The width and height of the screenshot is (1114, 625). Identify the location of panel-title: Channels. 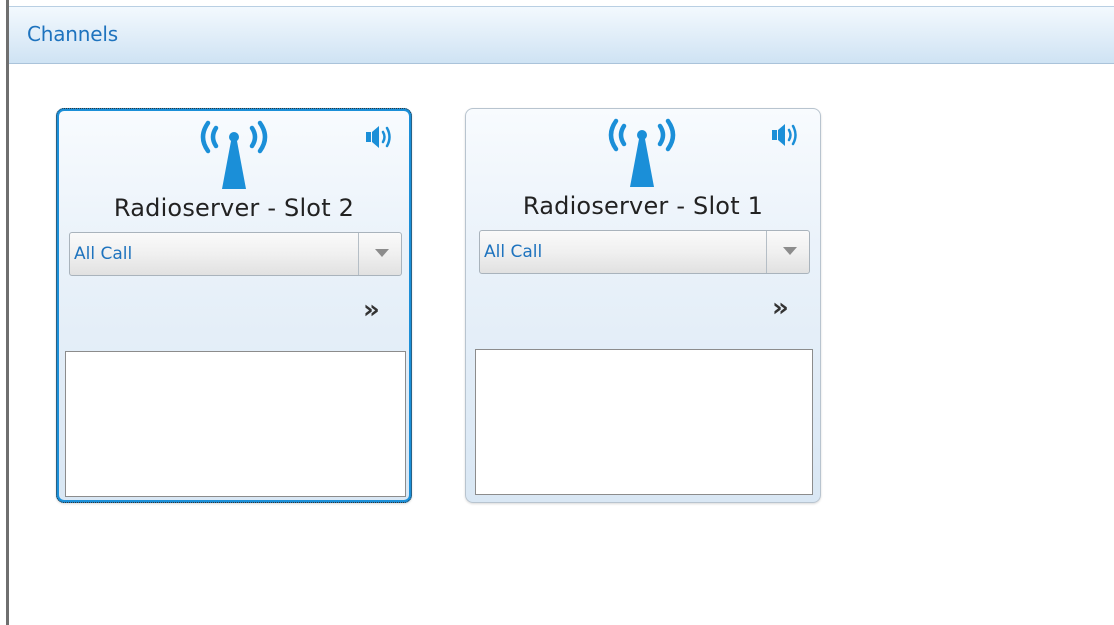
(72, 34).